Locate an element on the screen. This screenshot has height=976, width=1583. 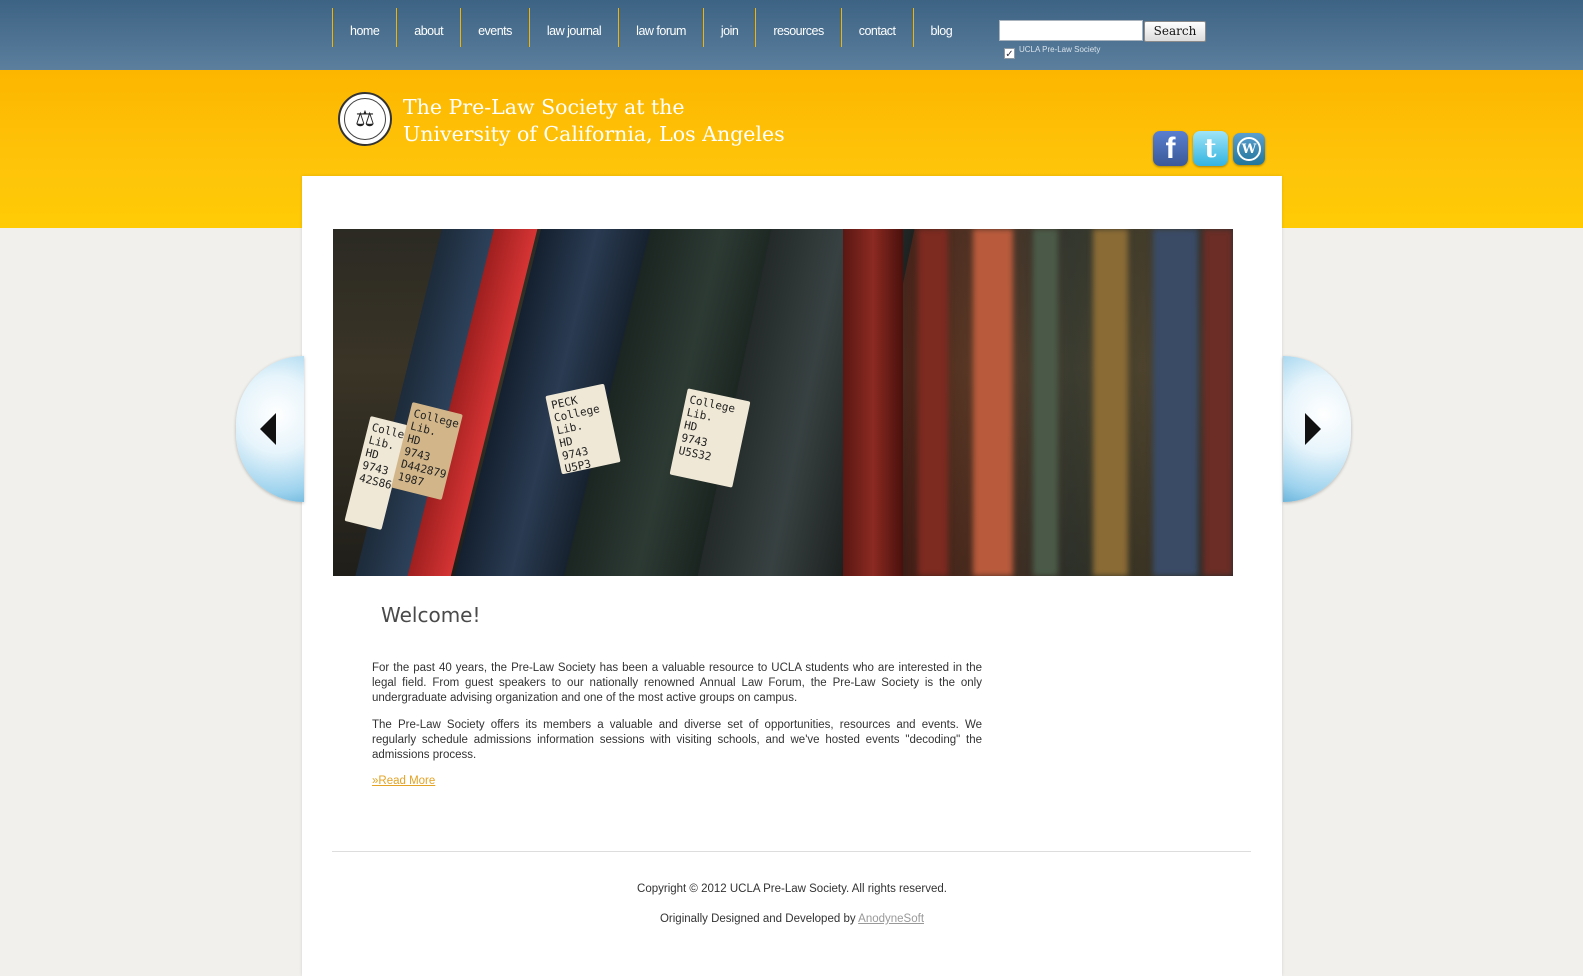
slideshow-next-button is located at coordinates (1317, 429).